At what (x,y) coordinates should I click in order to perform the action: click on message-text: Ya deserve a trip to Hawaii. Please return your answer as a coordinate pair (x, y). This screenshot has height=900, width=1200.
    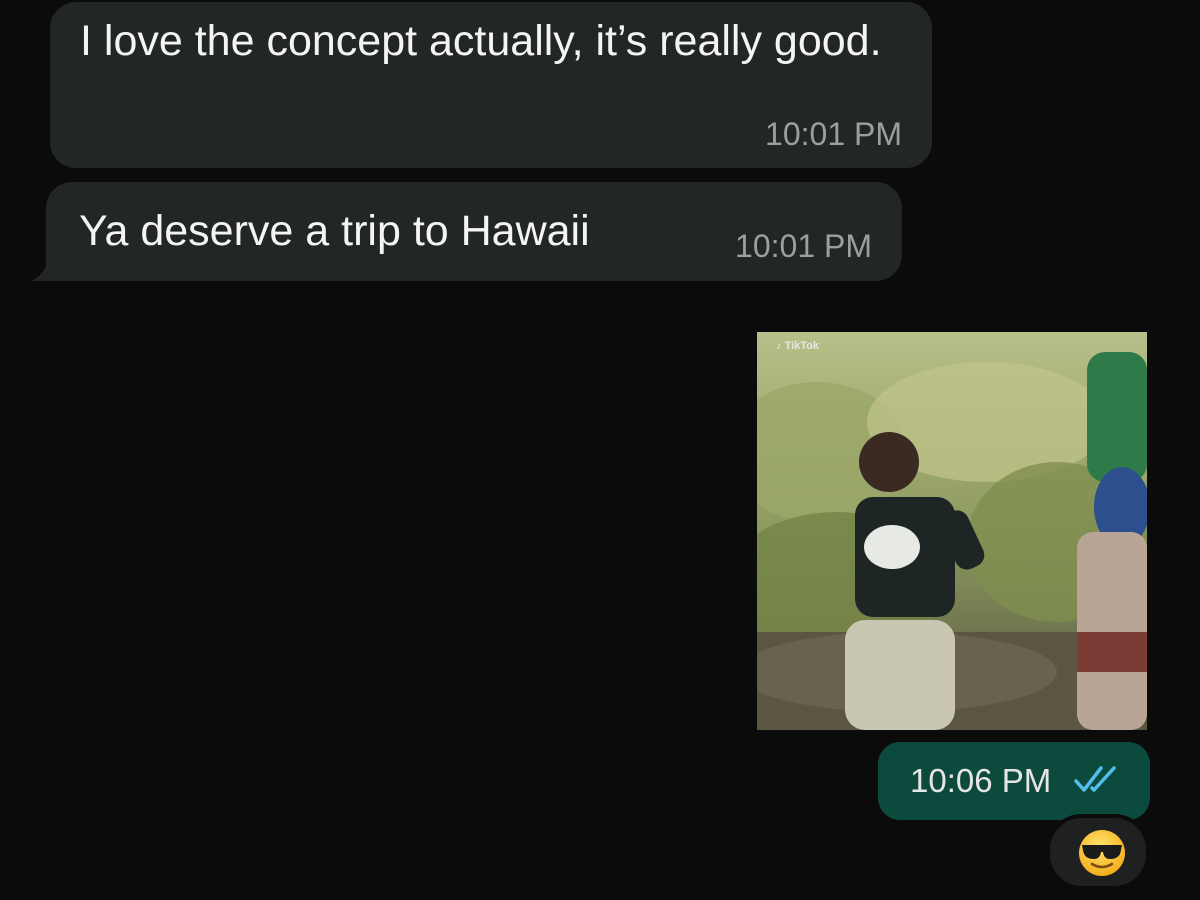
    Looking at the image, I should click on (334, 231).